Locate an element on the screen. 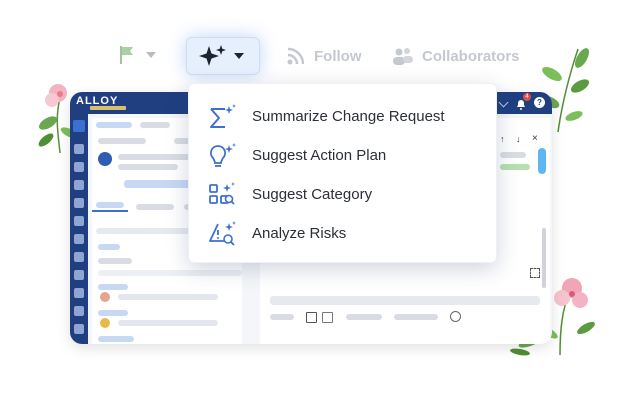  record-toolbar: Follow Collaborators is located at coordinates (315, 56).